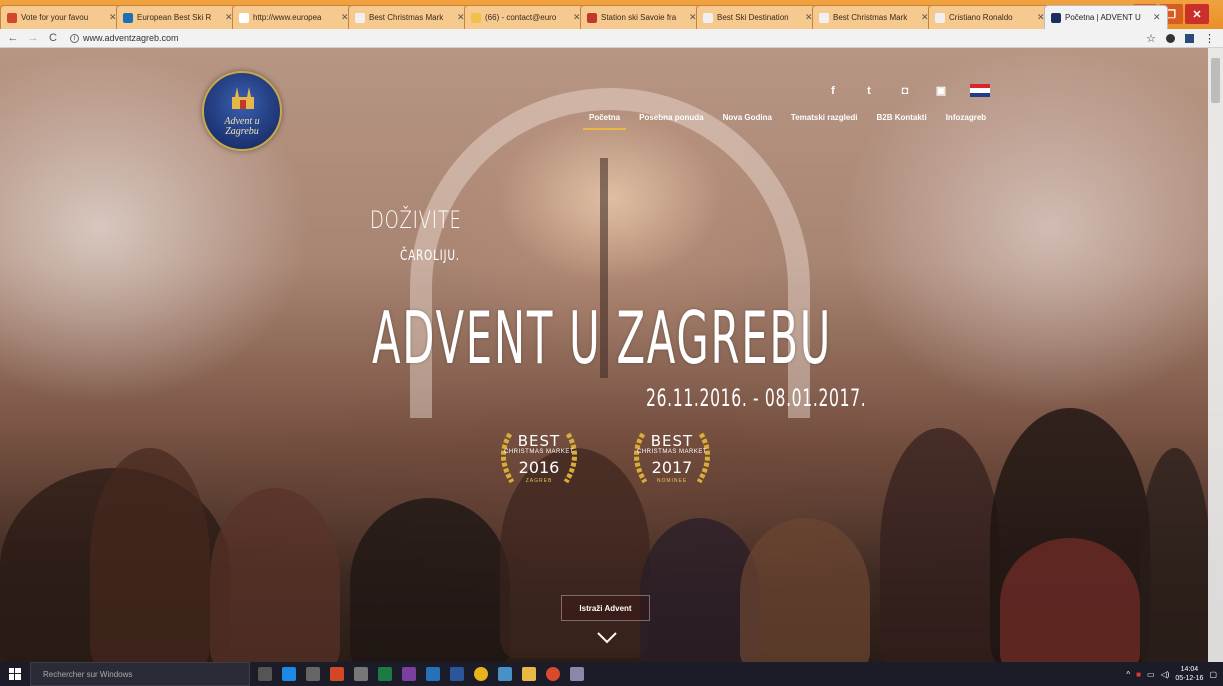 The height and width of the screenshot is (686, 1223). I want to click on onenote-icon, so click(409, 674).